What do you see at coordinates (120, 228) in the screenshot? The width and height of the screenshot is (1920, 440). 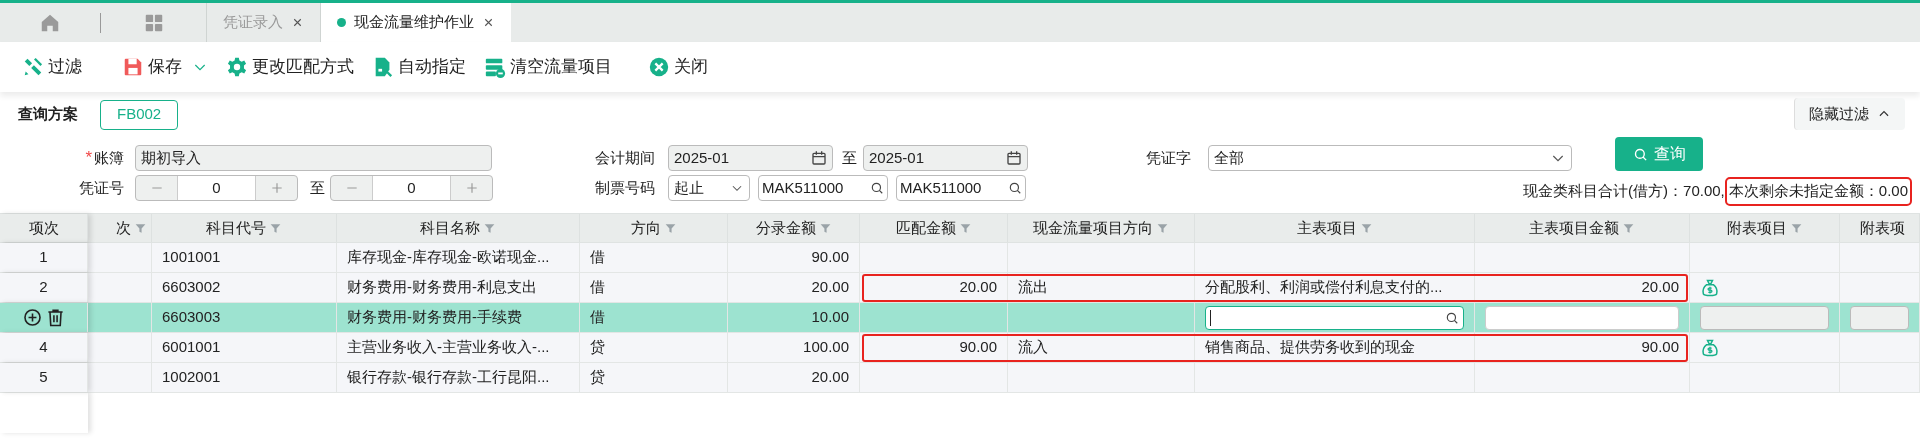 I see `column-header: 次` at bounding box center [120, 228].